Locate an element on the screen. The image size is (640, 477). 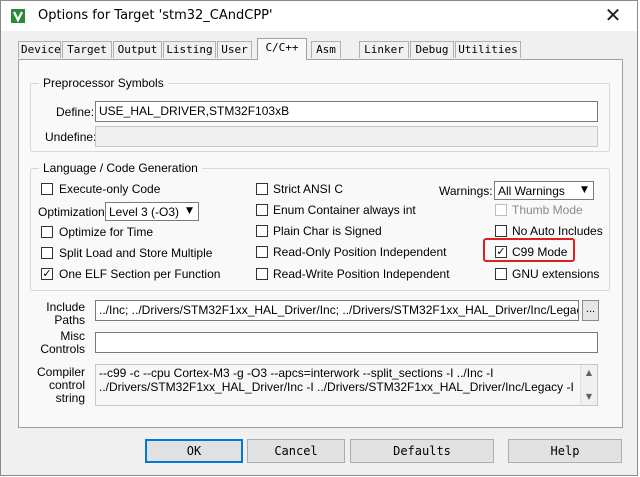
enum-container-label: Enum Container always int is located at coordinates (344, 210).